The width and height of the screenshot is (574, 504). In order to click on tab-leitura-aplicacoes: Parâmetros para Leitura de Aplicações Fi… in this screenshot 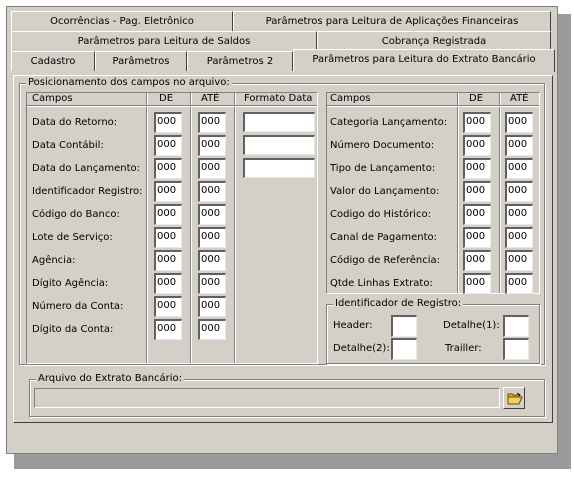, I will do `click(392, 21)`.